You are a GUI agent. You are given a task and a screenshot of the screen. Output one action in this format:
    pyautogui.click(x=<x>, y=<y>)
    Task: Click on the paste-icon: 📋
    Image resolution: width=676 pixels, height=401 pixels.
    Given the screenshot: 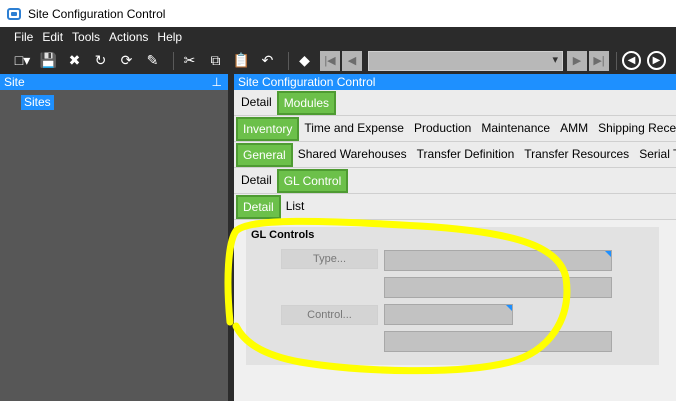 What is the action you would take?
    pyautogui.click(x=241, y=61)
    